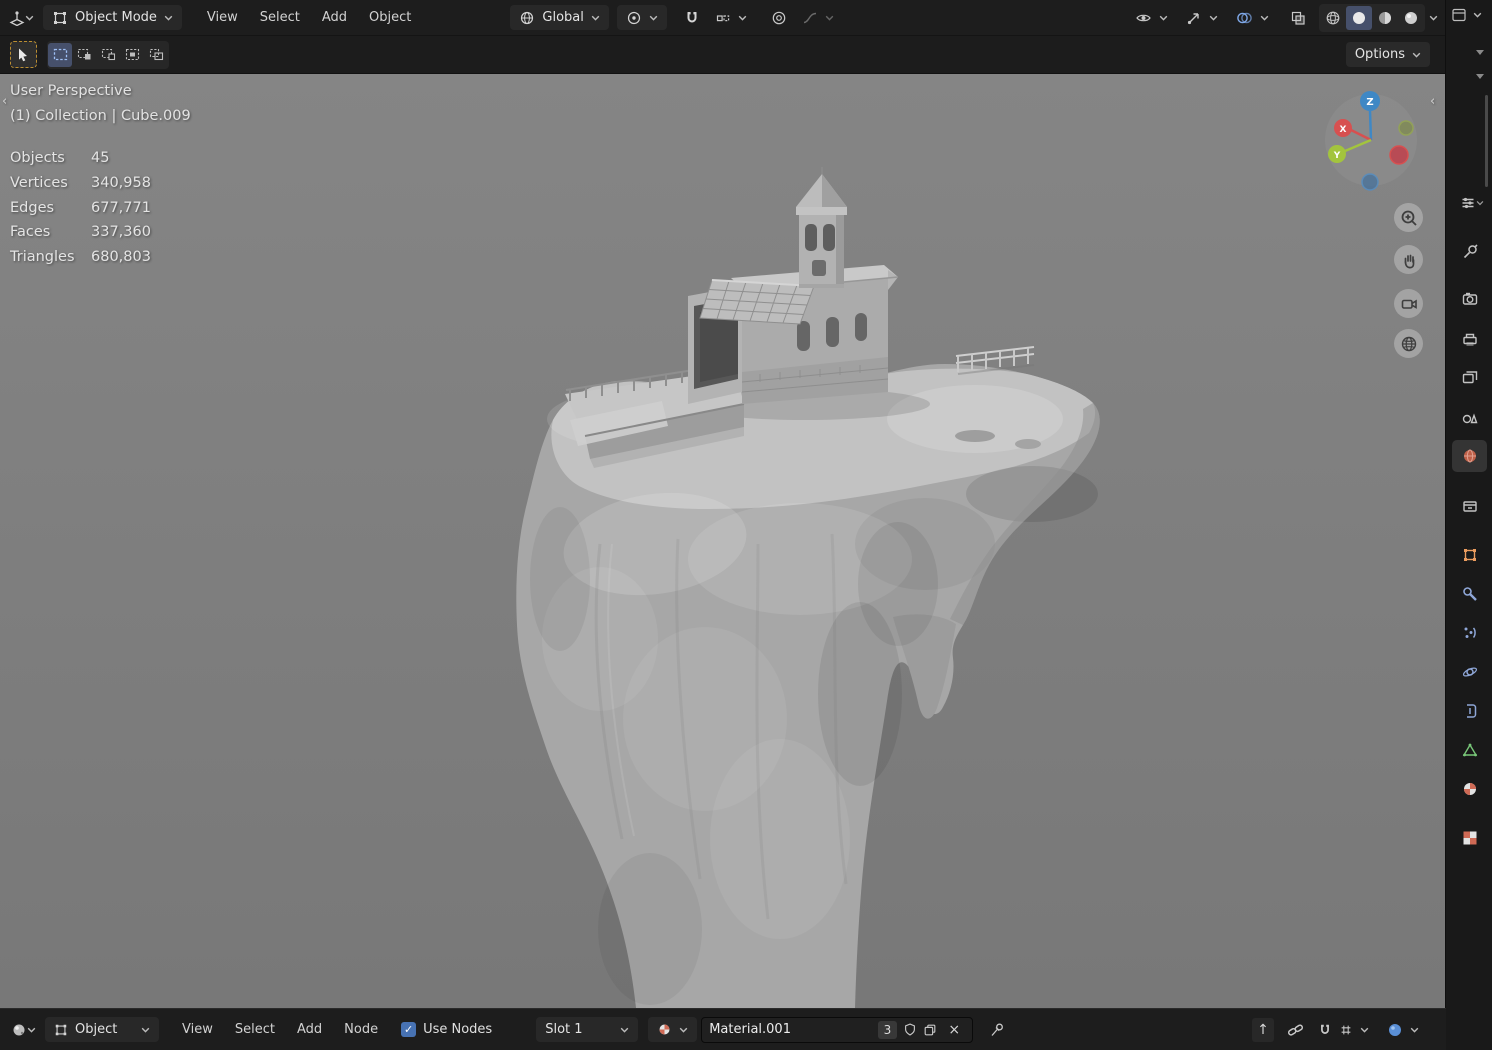  Describe the element at coordinates (361, 1030) in the screenshot. I see `menu-node: Node` at that location.